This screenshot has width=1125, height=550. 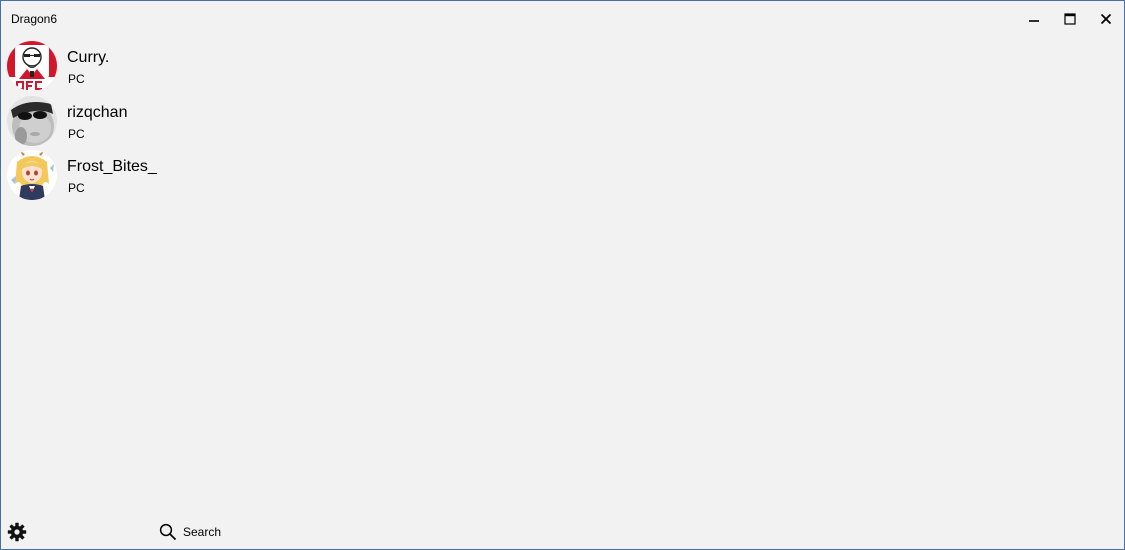 I want to click on minimize-icon, so click(x=1034, y=21).